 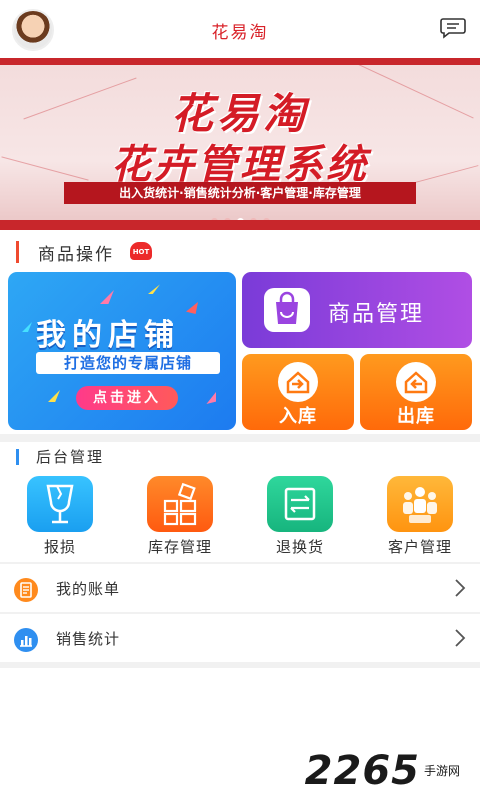 What do you see at coordinates (240, 225) in the screenshot?
I see `banner-bottom-strip` at bounding box center [240, 225].